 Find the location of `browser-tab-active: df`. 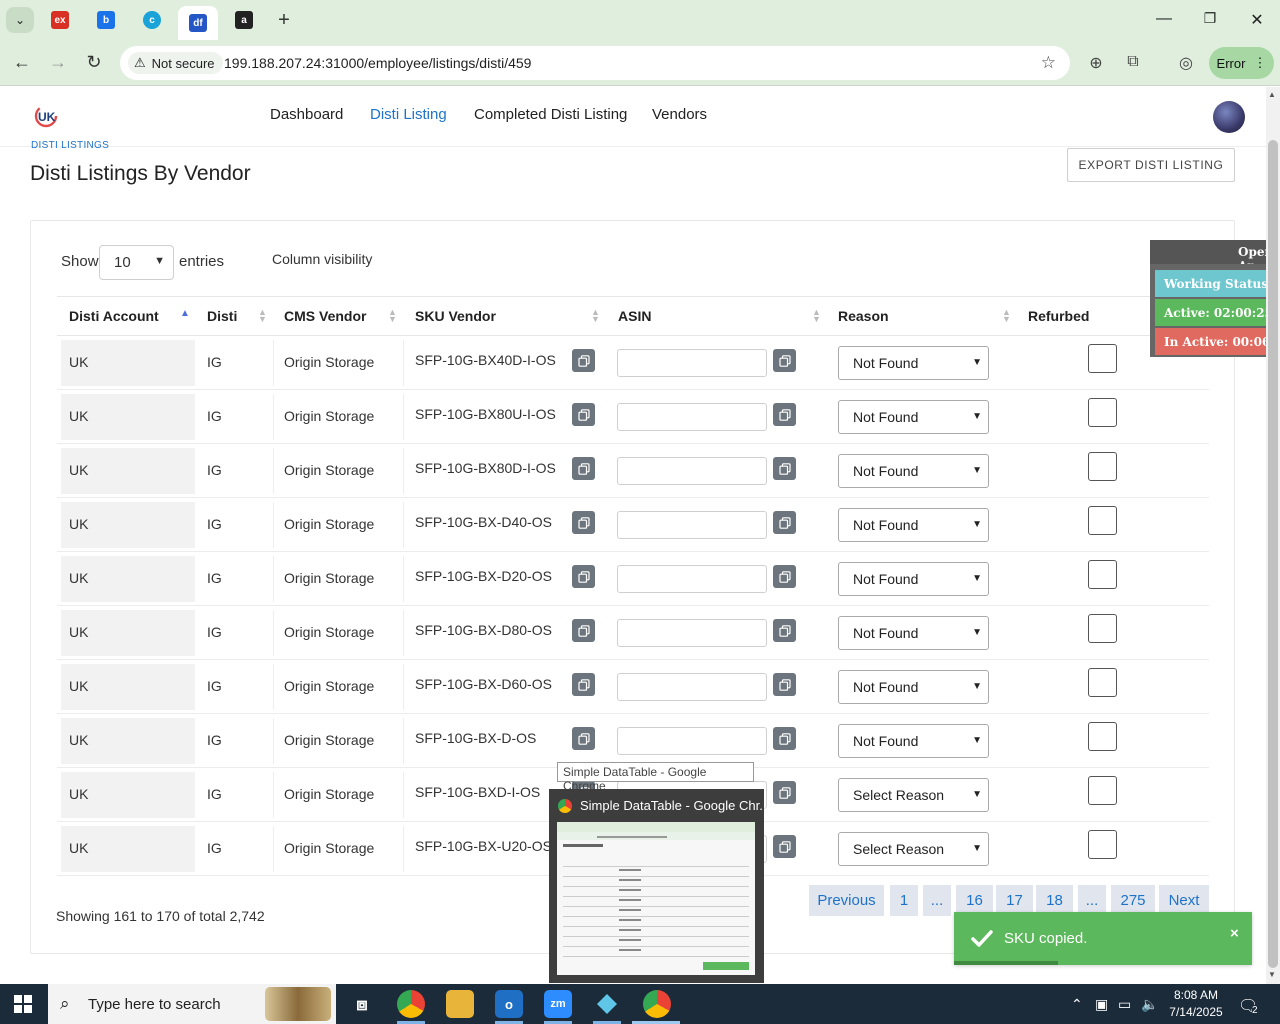

browser-tab-active: df is located at coordinates (198, 23).